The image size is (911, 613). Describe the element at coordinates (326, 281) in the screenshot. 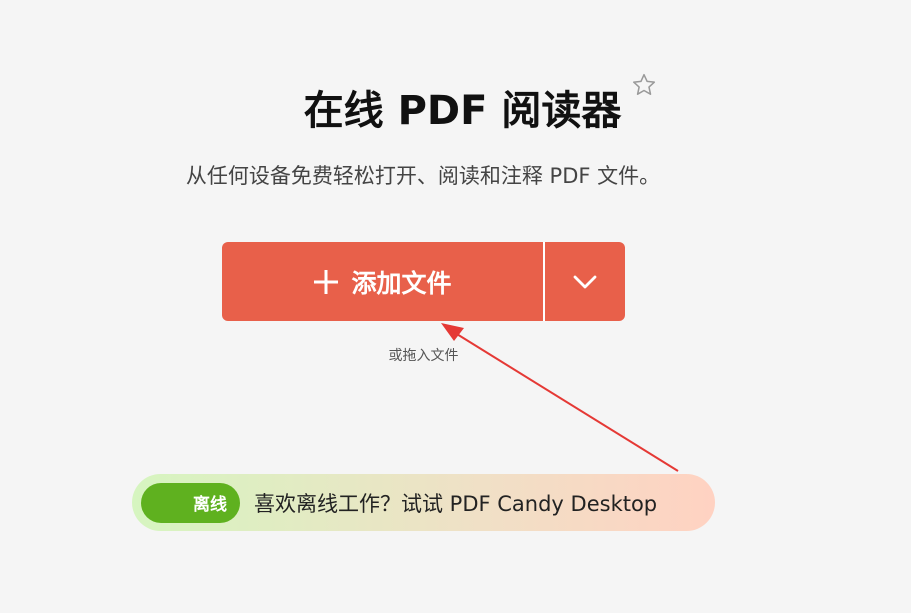

I see `plus-icon` at that location.